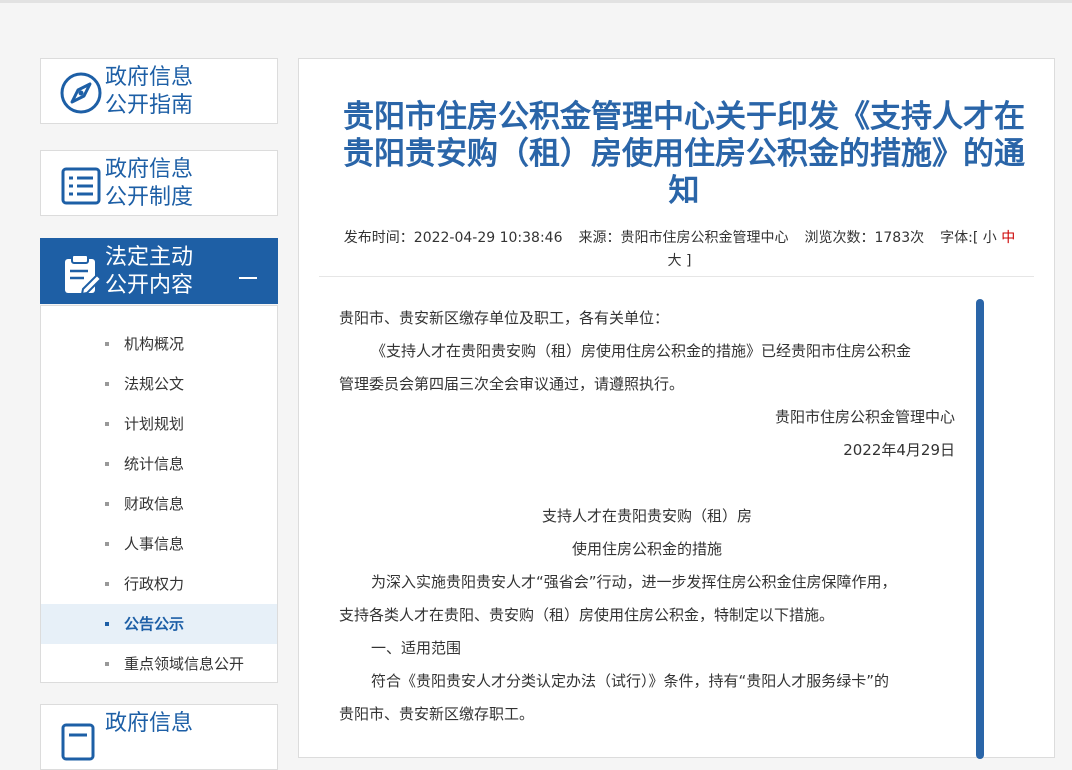  Describe the element at coordinates (980, 529) in the screenshot. I see `scrollbar` at that location.